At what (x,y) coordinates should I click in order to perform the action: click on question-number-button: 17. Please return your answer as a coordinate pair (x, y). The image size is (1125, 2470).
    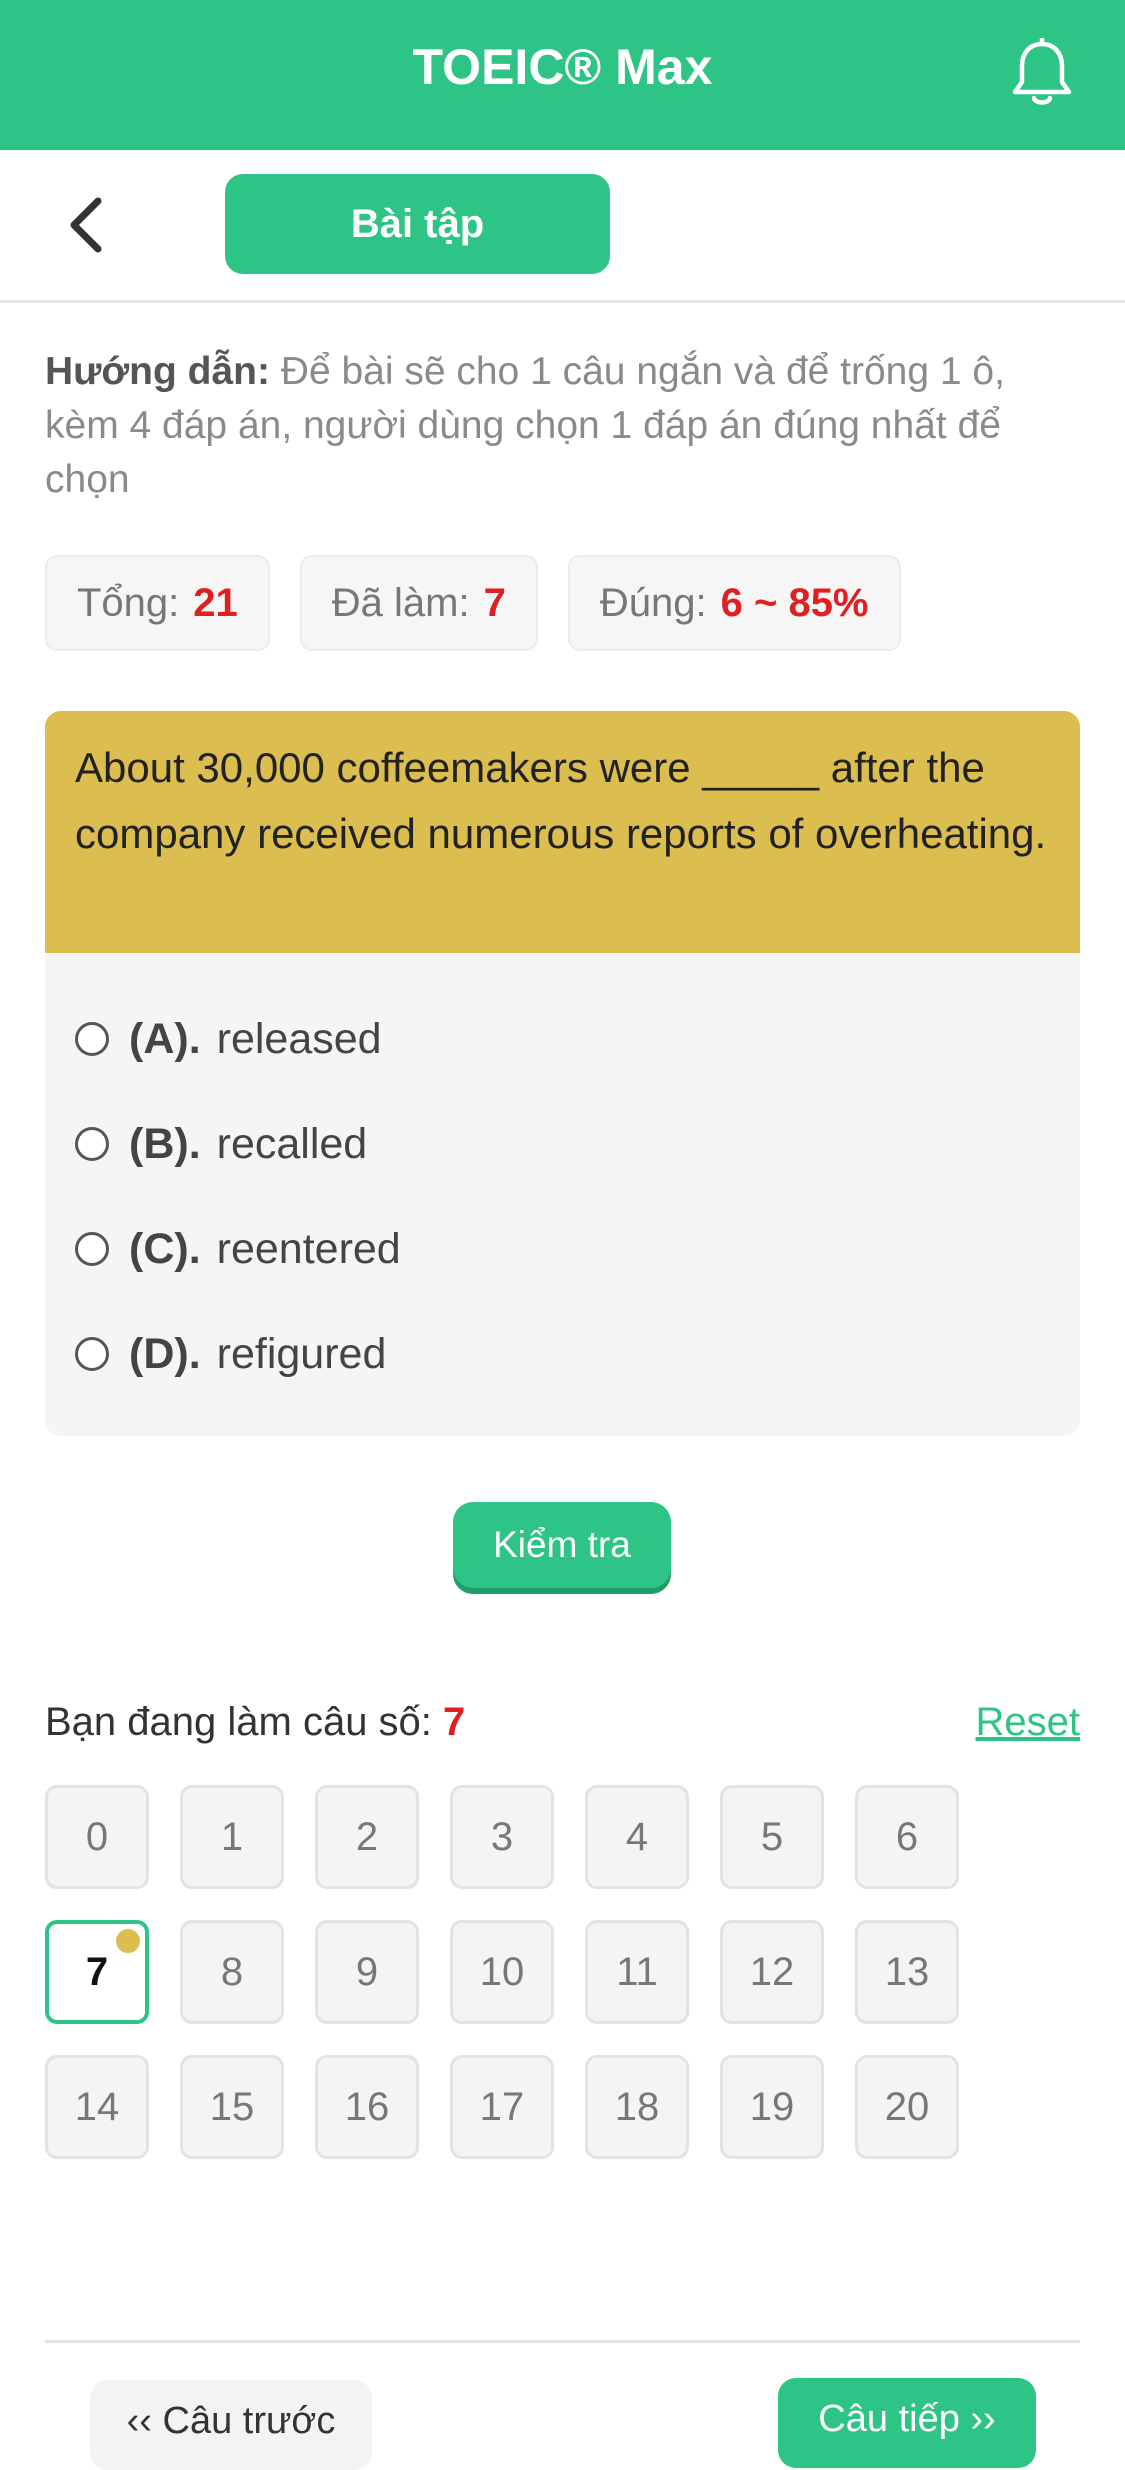
    Looking at the image, I should click on (502, 2107).